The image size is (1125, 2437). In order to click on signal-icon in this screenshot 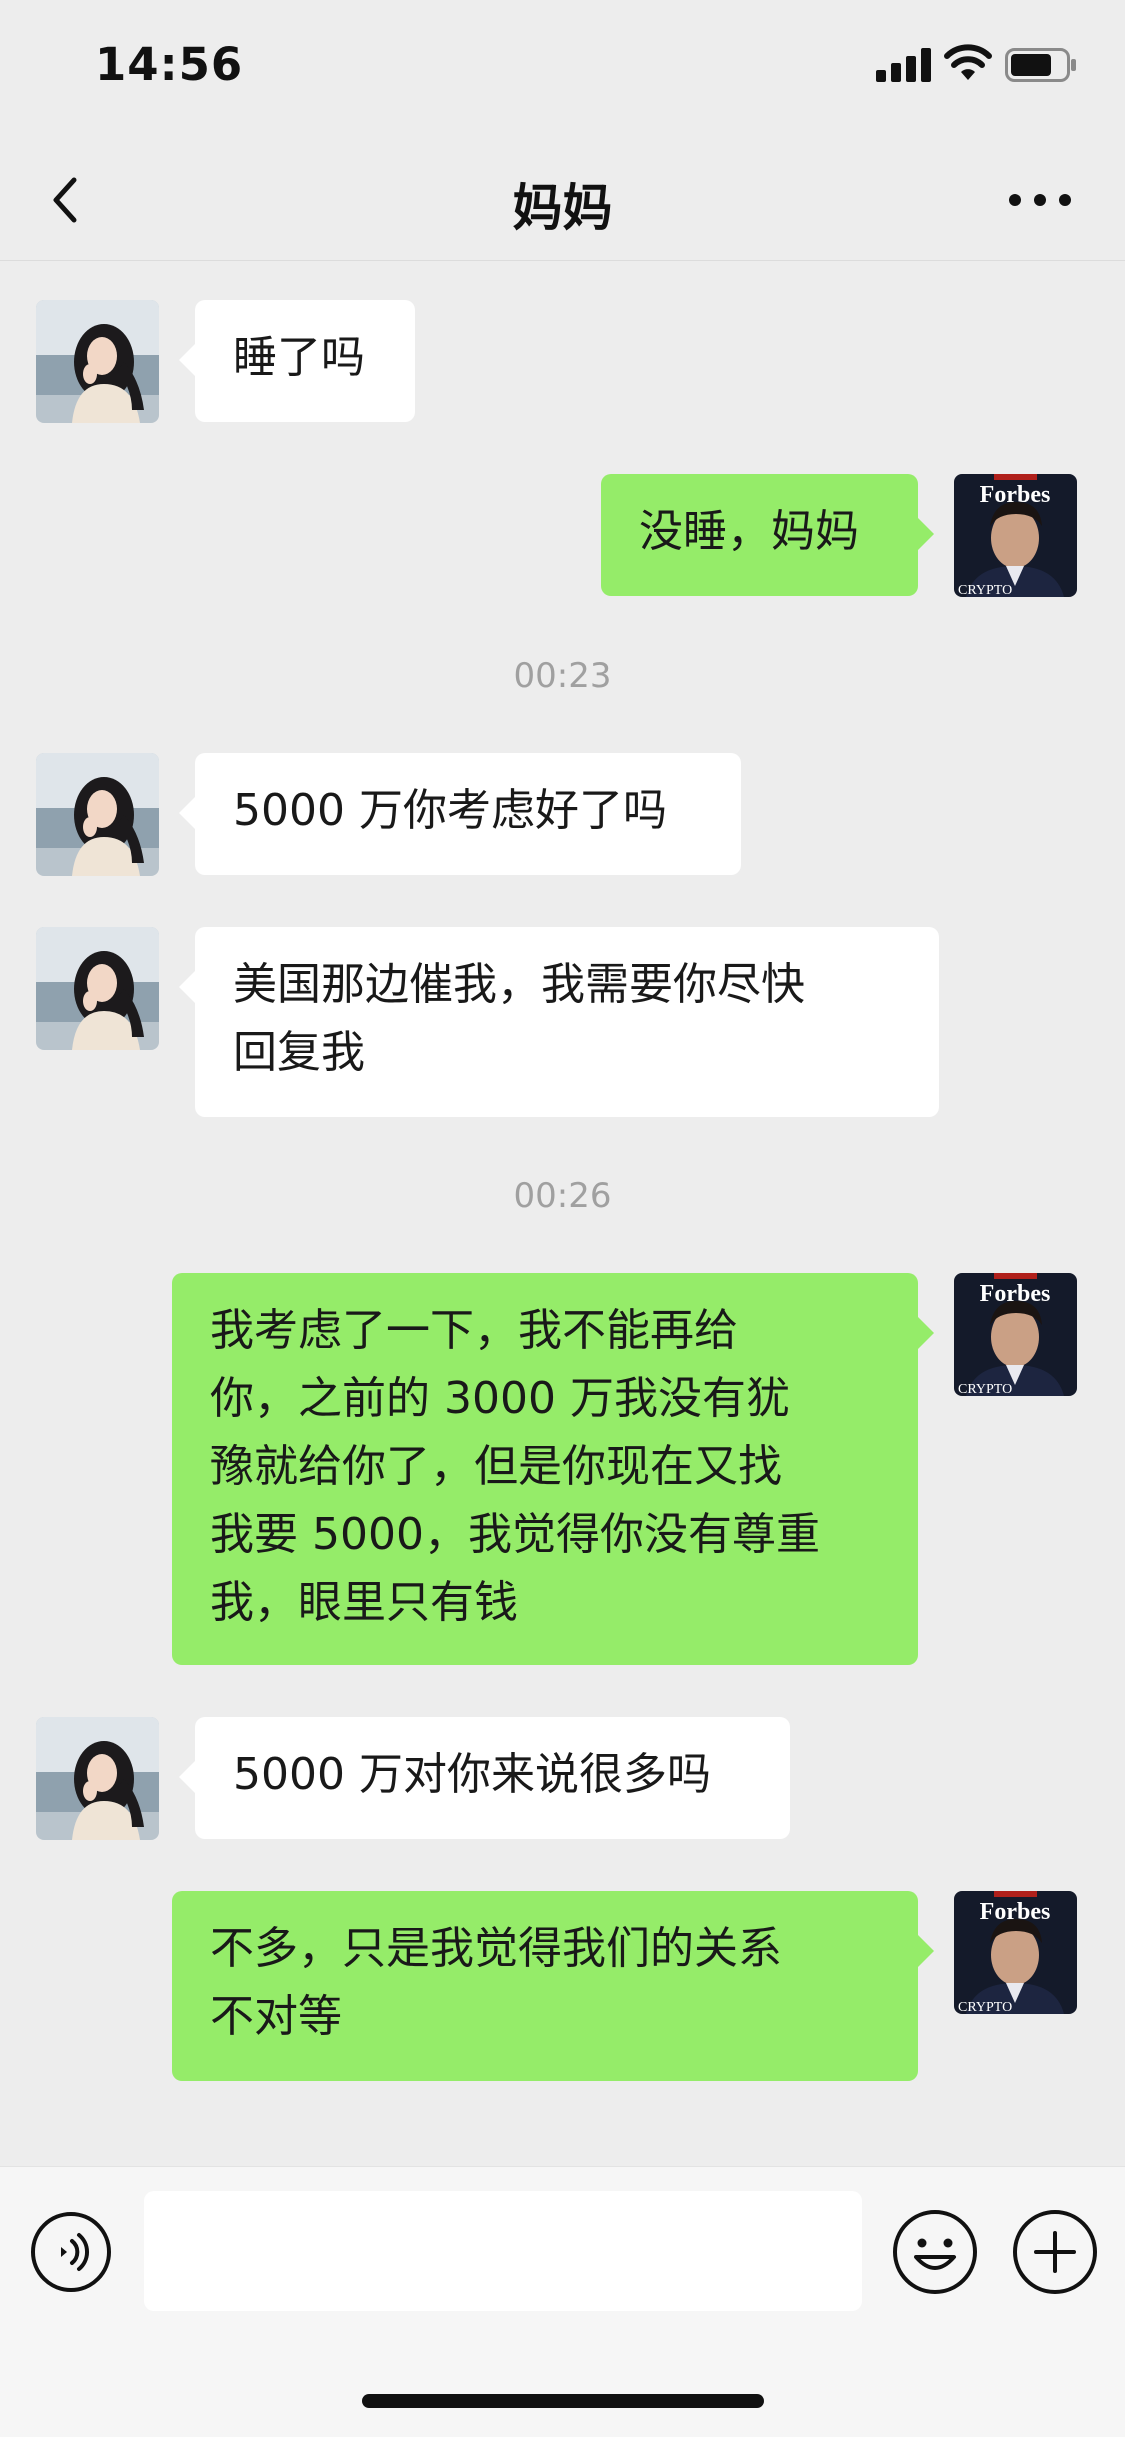, I will do `click(903, 65)`.